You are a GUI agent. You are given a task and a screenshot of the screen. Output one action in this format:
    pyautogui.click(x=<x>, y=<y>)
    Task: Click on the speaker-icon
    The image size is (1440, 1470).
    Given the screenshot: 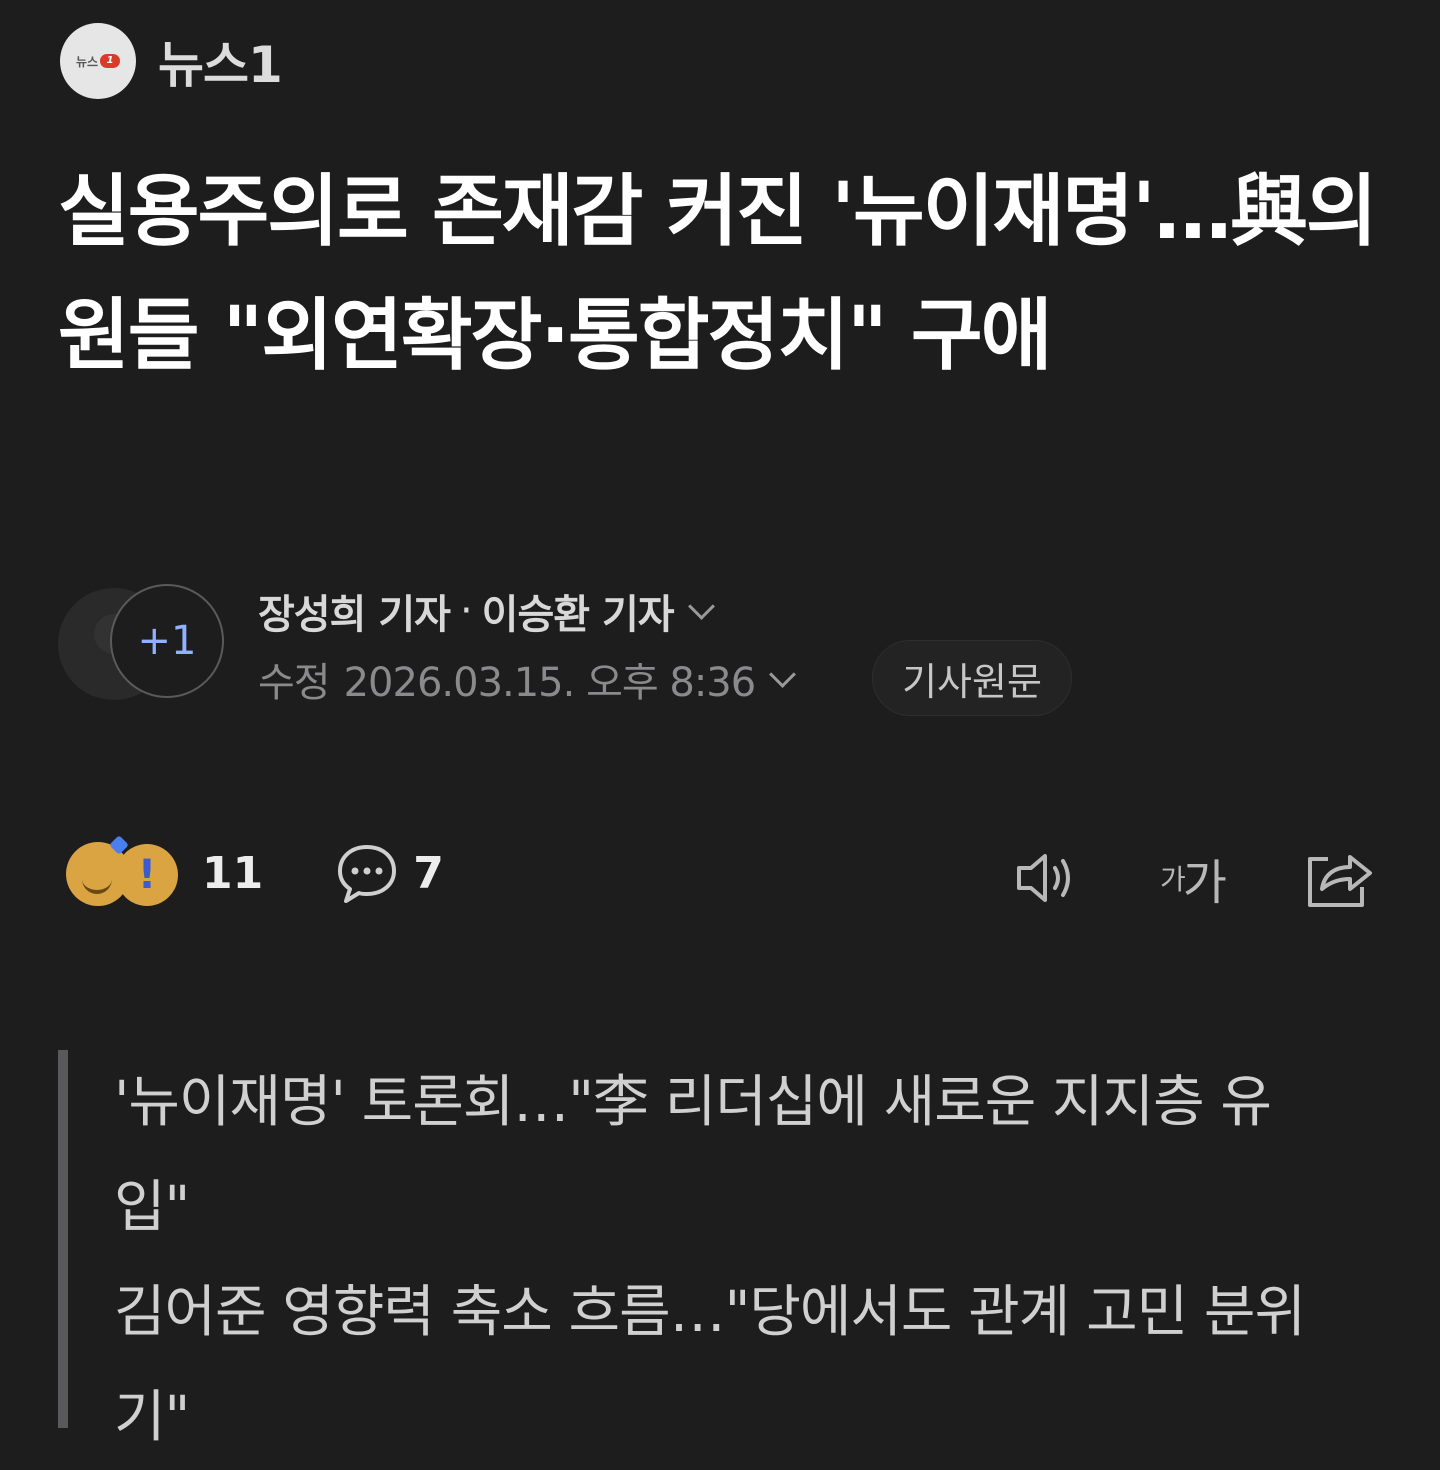 What is the action you would take?
    pyautogui.click(x=1043, y=878)
    